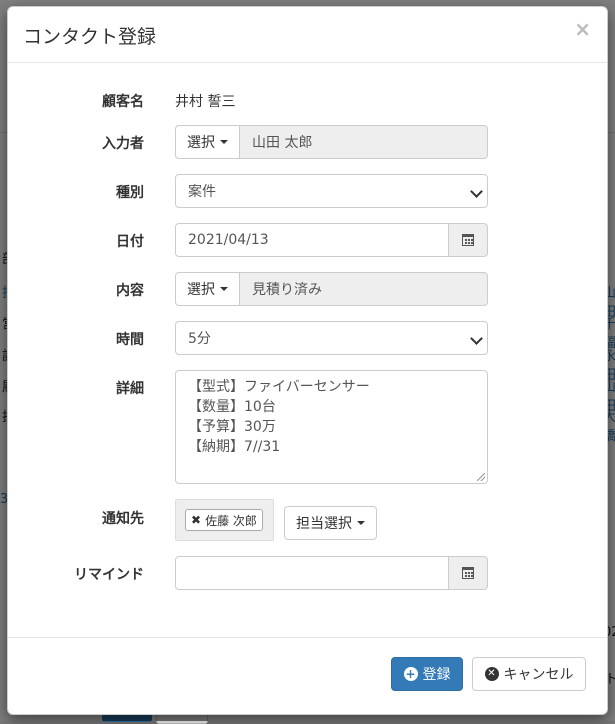  Describe the element at coordinates (199, 339) in the screenshot. I see `time-selected-value: 5分` at that location.